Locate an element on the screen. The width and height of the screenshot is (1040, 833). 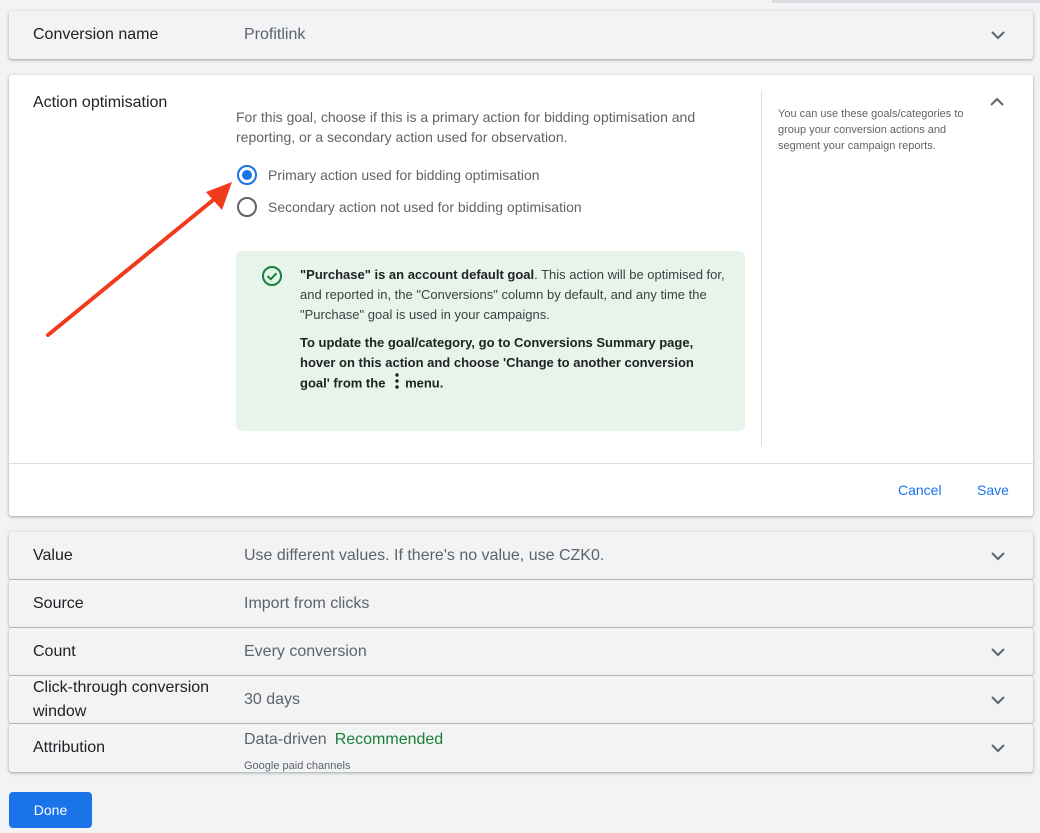
done-button: Done is located at coordinates (50, 810).